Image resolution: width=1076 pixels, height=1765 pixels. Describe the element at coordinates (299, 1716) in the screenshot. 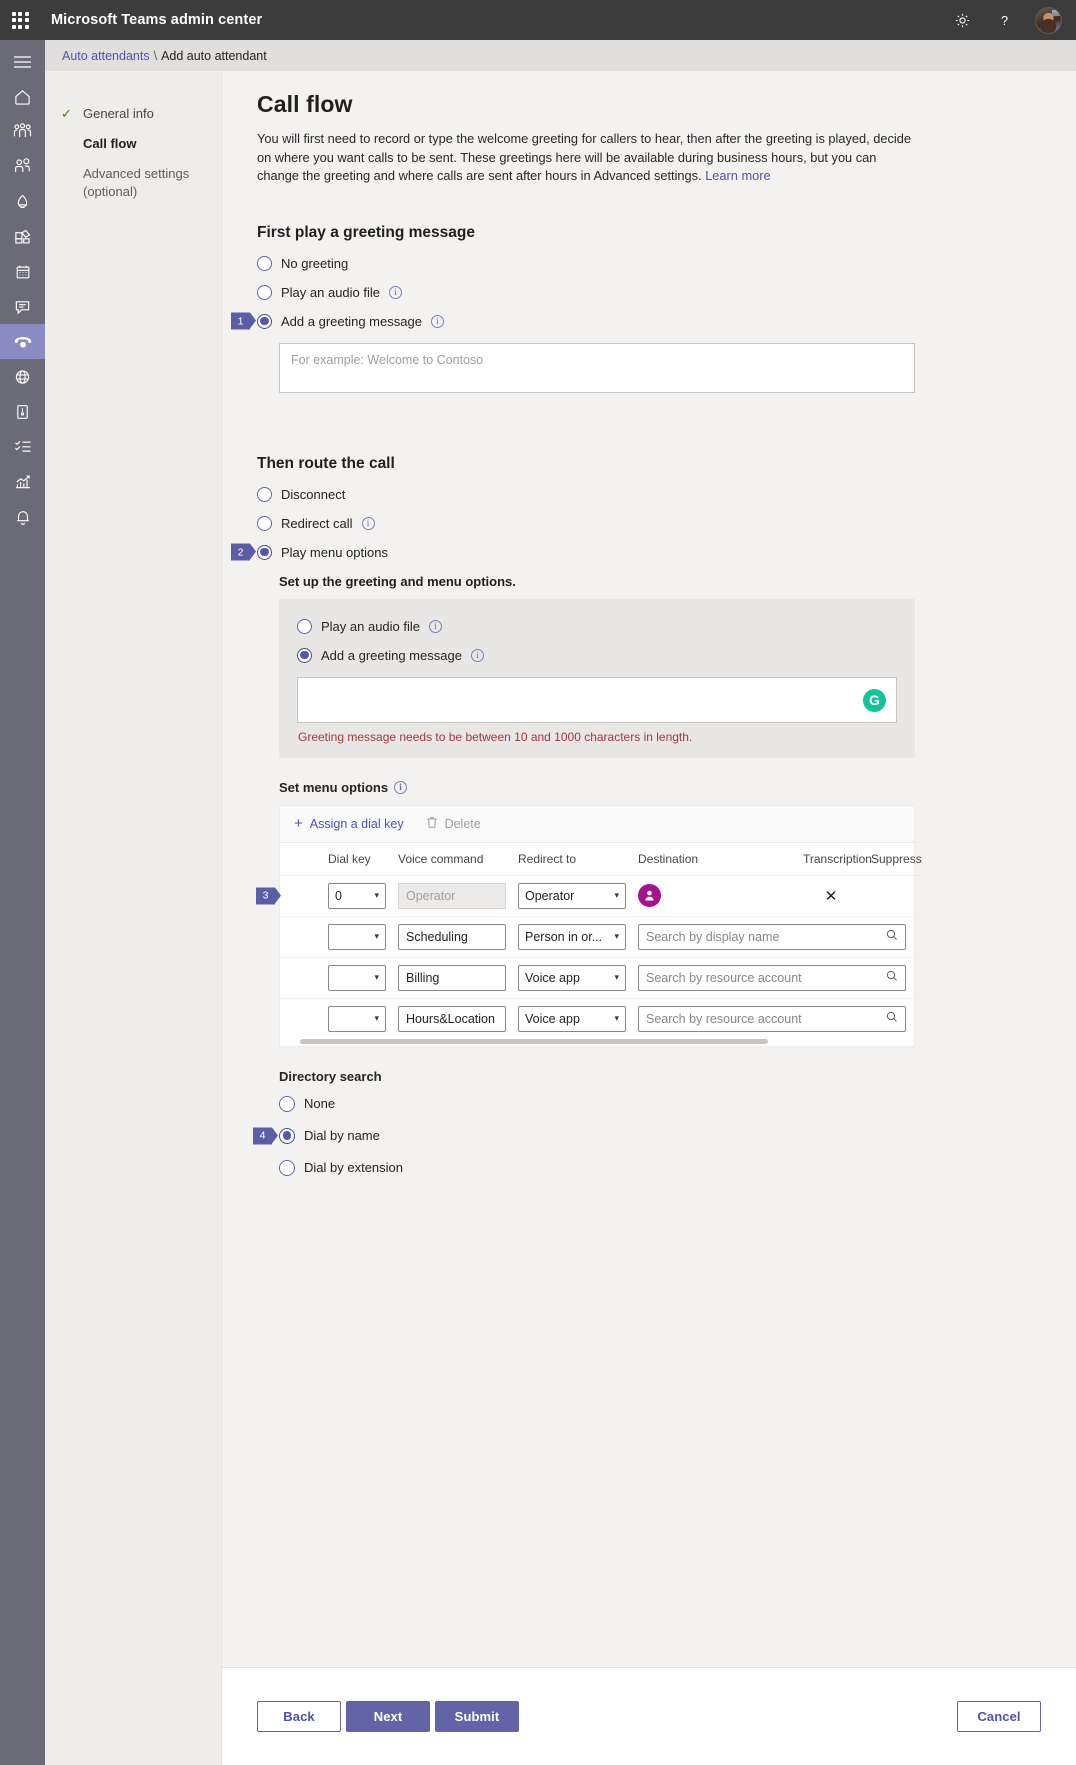

I see `back-button: Back` at that location.